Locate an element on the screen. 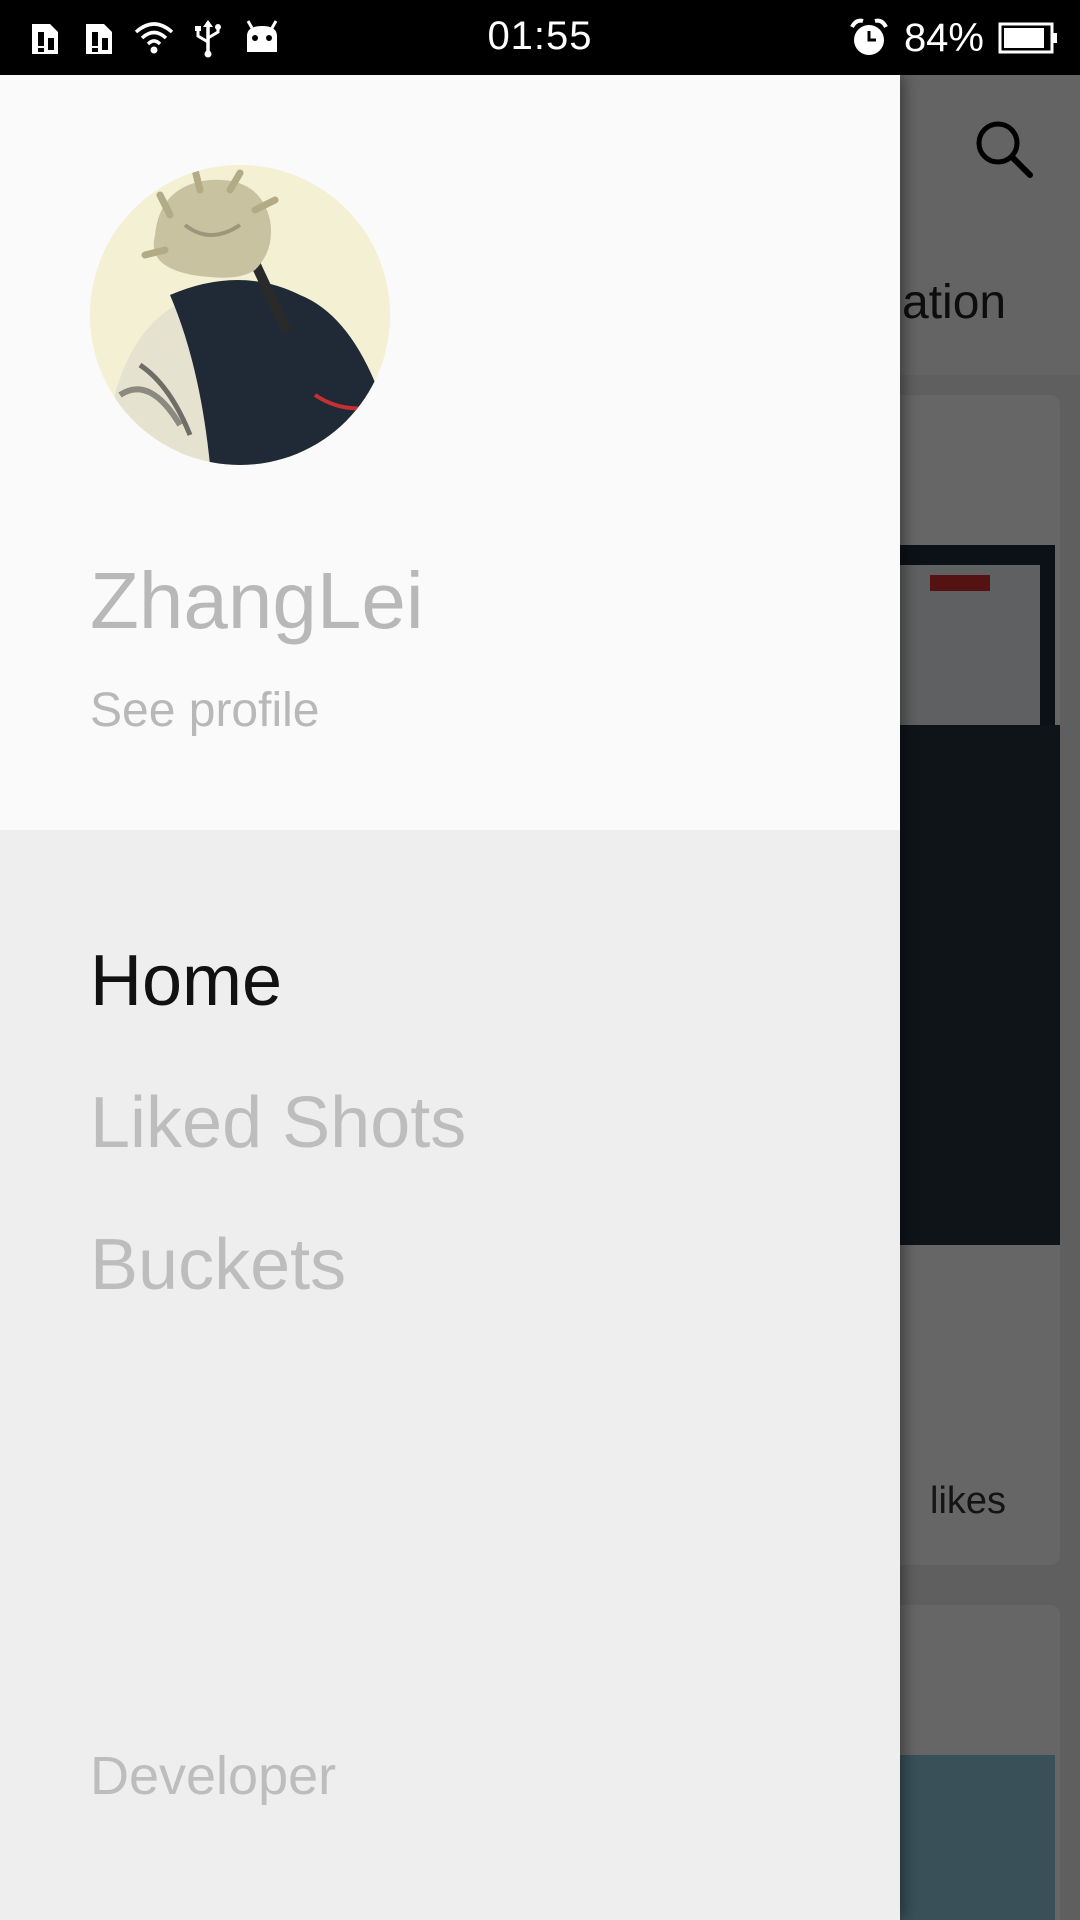  user-name: ZhangLei is located at coordinates (257, 601).